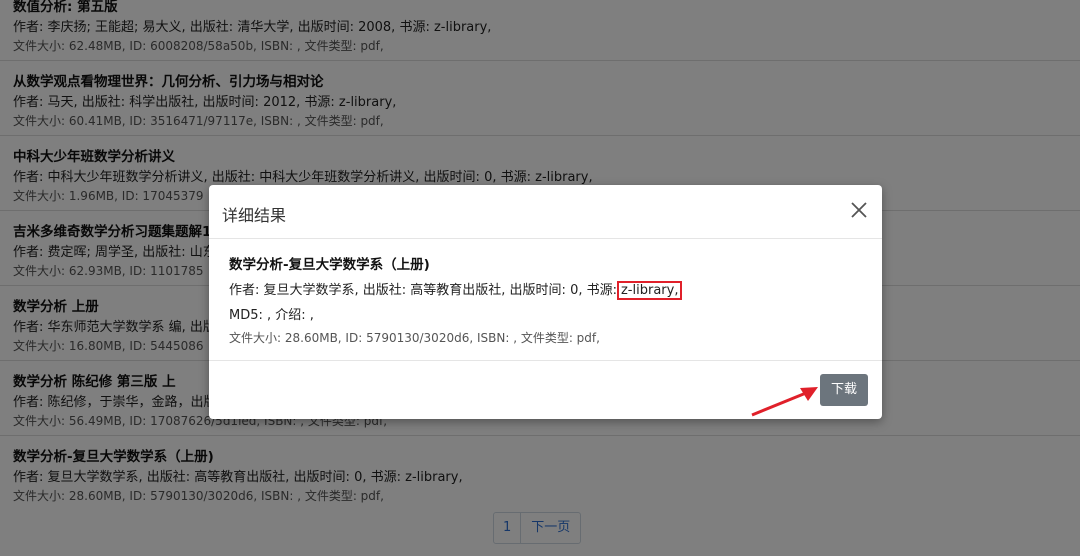  I want to click on red-arrow-annotation, so click(784, 402).